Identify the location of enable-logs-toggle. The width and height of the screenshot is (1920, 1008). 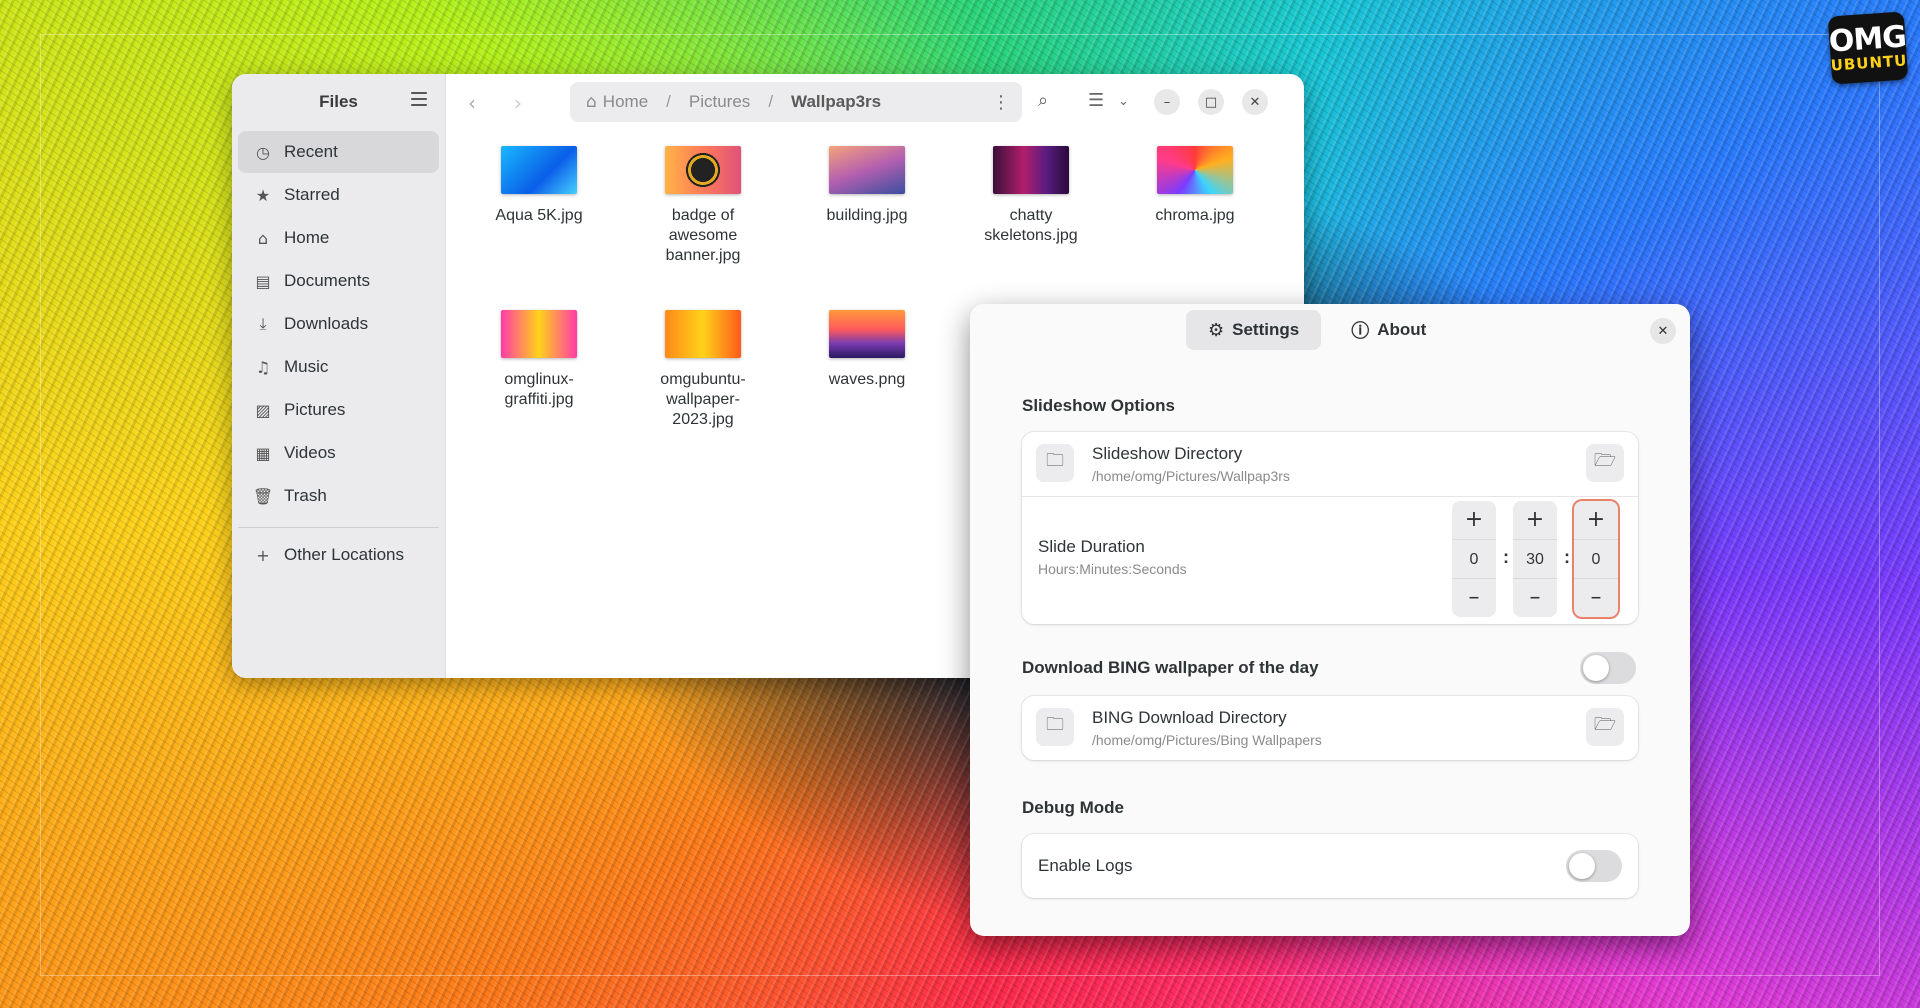
(1594, 866).